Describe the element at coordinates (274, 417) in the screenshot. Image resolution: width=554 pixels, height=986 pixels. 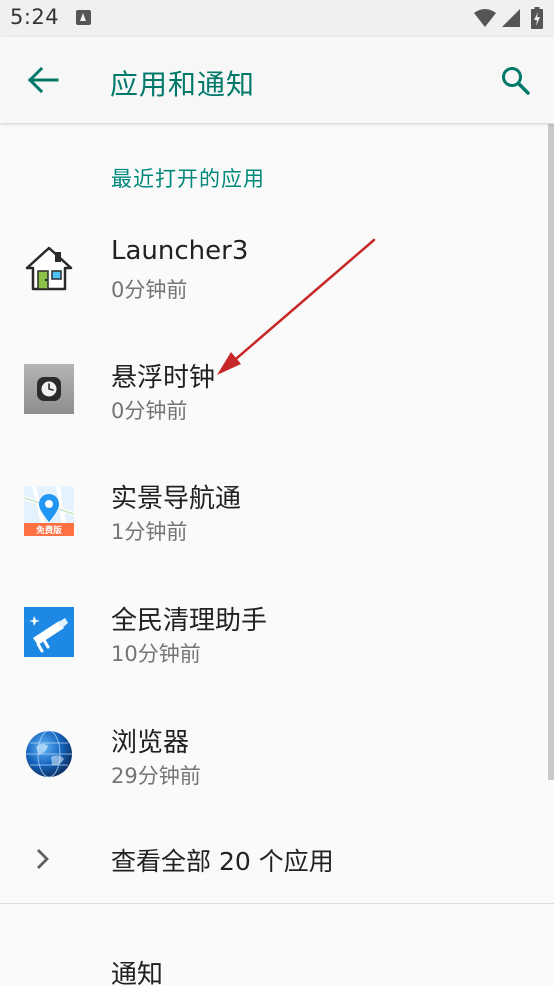
I see `app-row-floating-clock: 悬浮时钟 0分钟前` at that location.